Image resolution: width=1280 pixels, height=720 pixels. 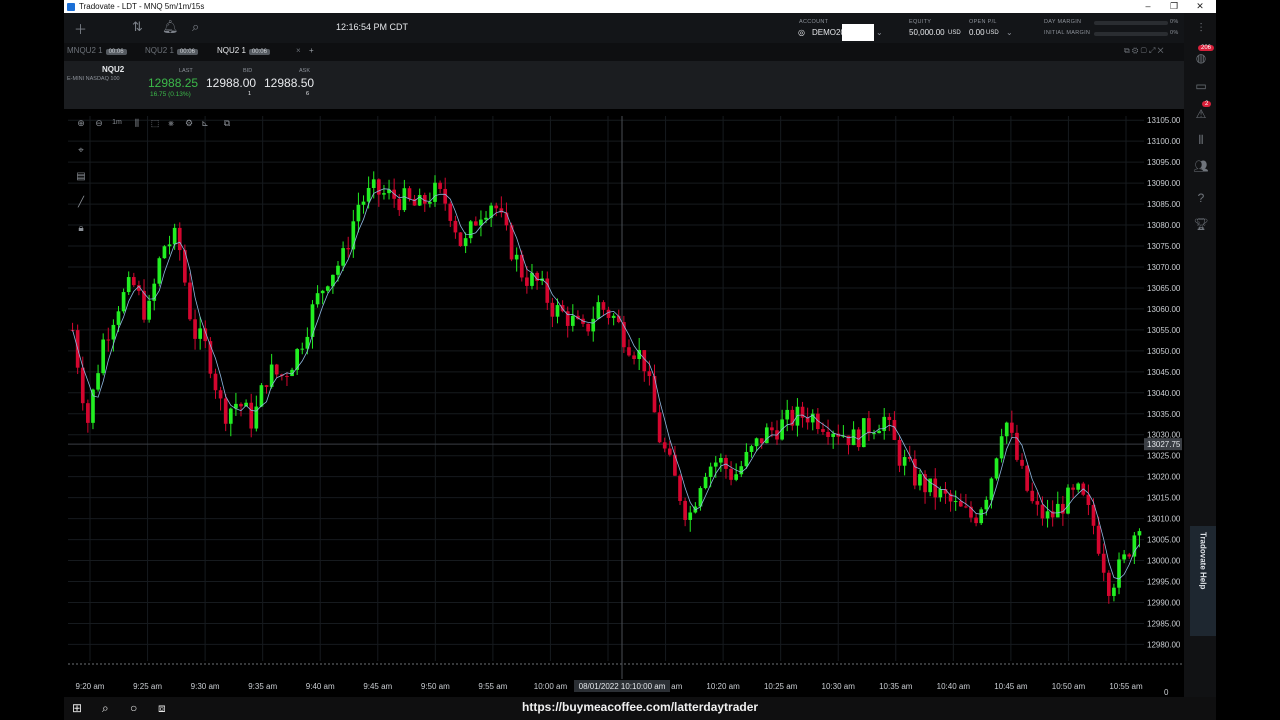 What do you see at coordinates (1164, 444) in the screenshot?
I see `price-marker-label: 13027.75` at bounding box center [1164, 444].